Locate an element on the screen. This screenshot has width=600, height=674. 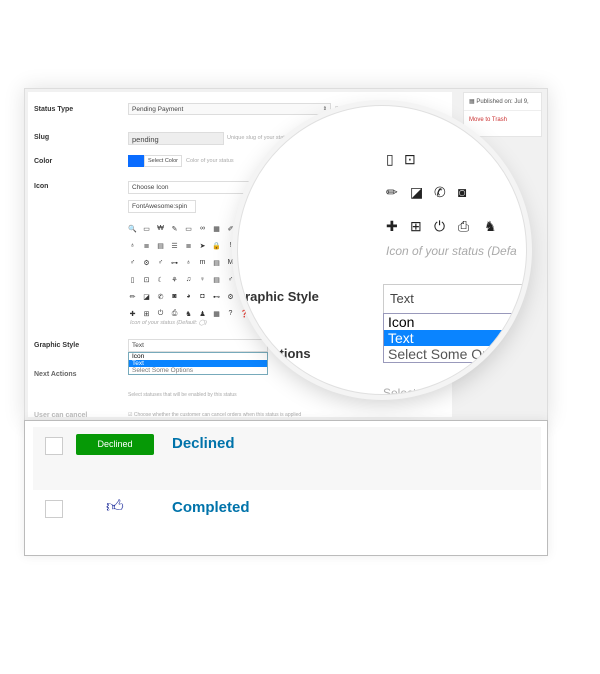
icon-option: ✐ is located at coordinates (230, 229).